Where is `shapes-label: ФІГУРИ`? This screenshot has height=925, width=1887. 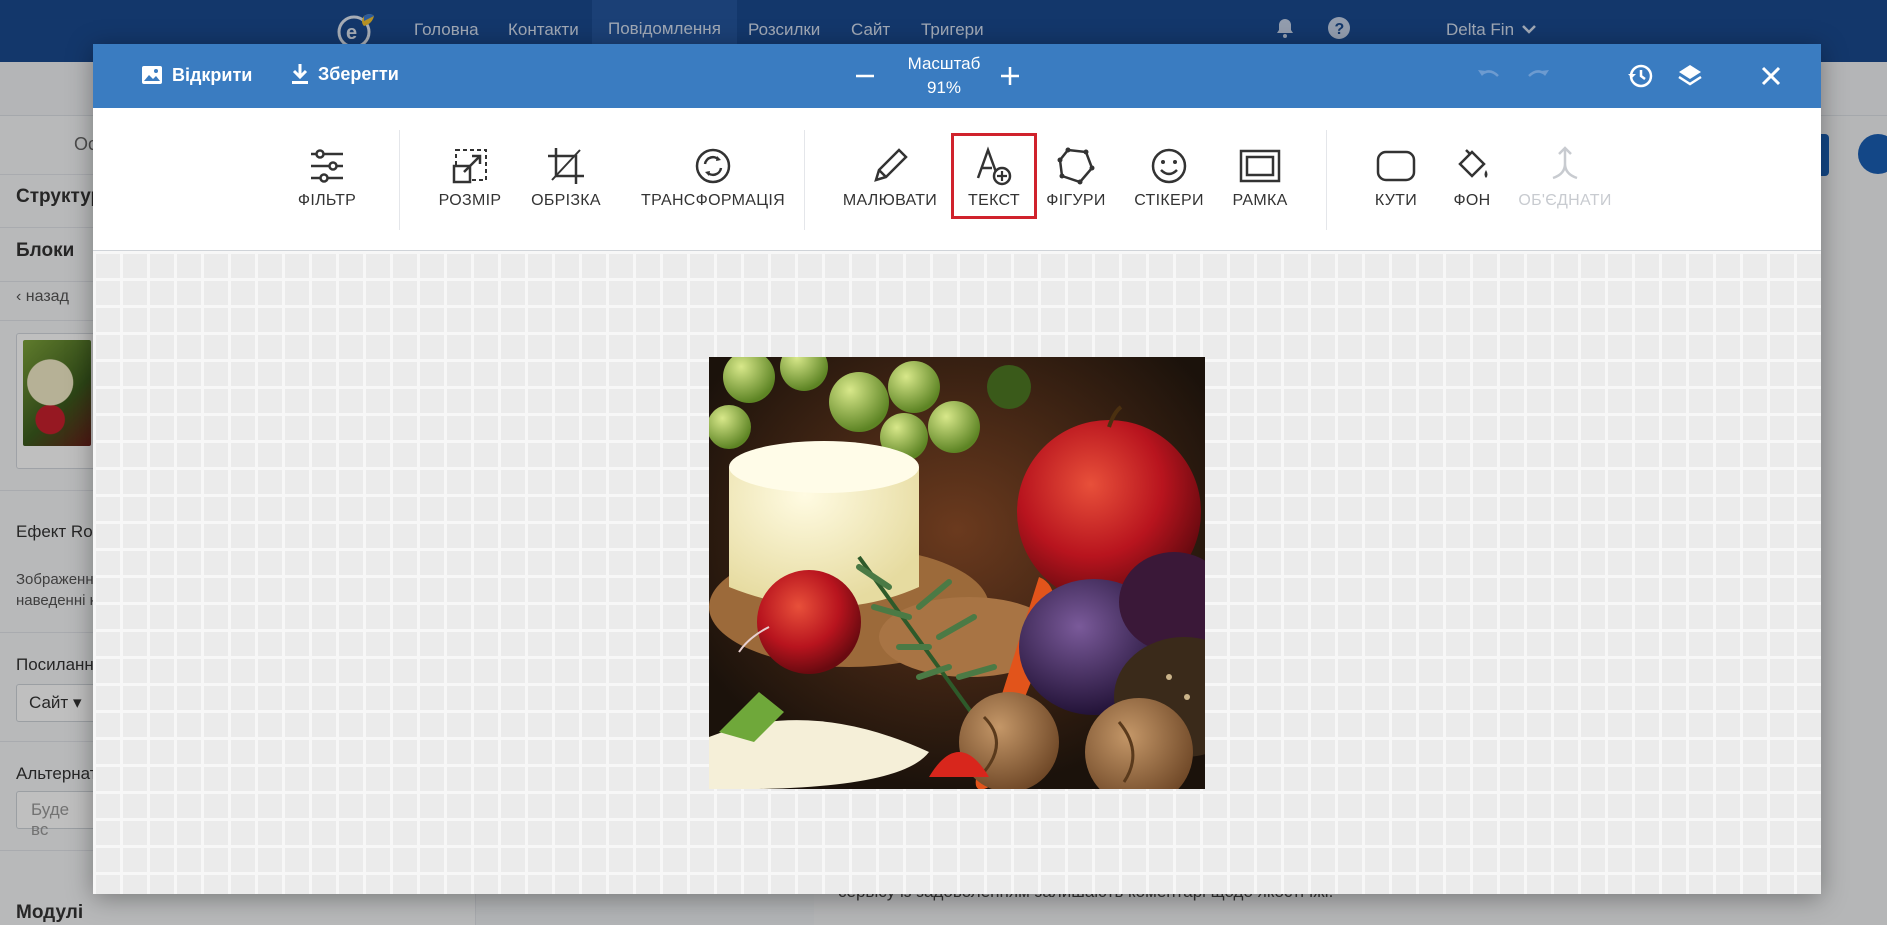 shapes-label: ФІГУРИ is located at coordinates (1076, 200).